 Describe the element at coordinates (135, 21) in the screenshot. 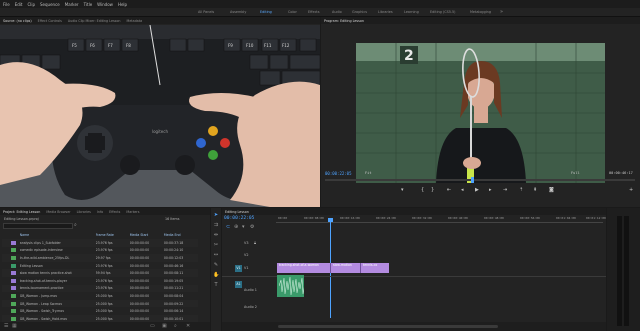

I see `tab-metadata: Metadata` at that location.